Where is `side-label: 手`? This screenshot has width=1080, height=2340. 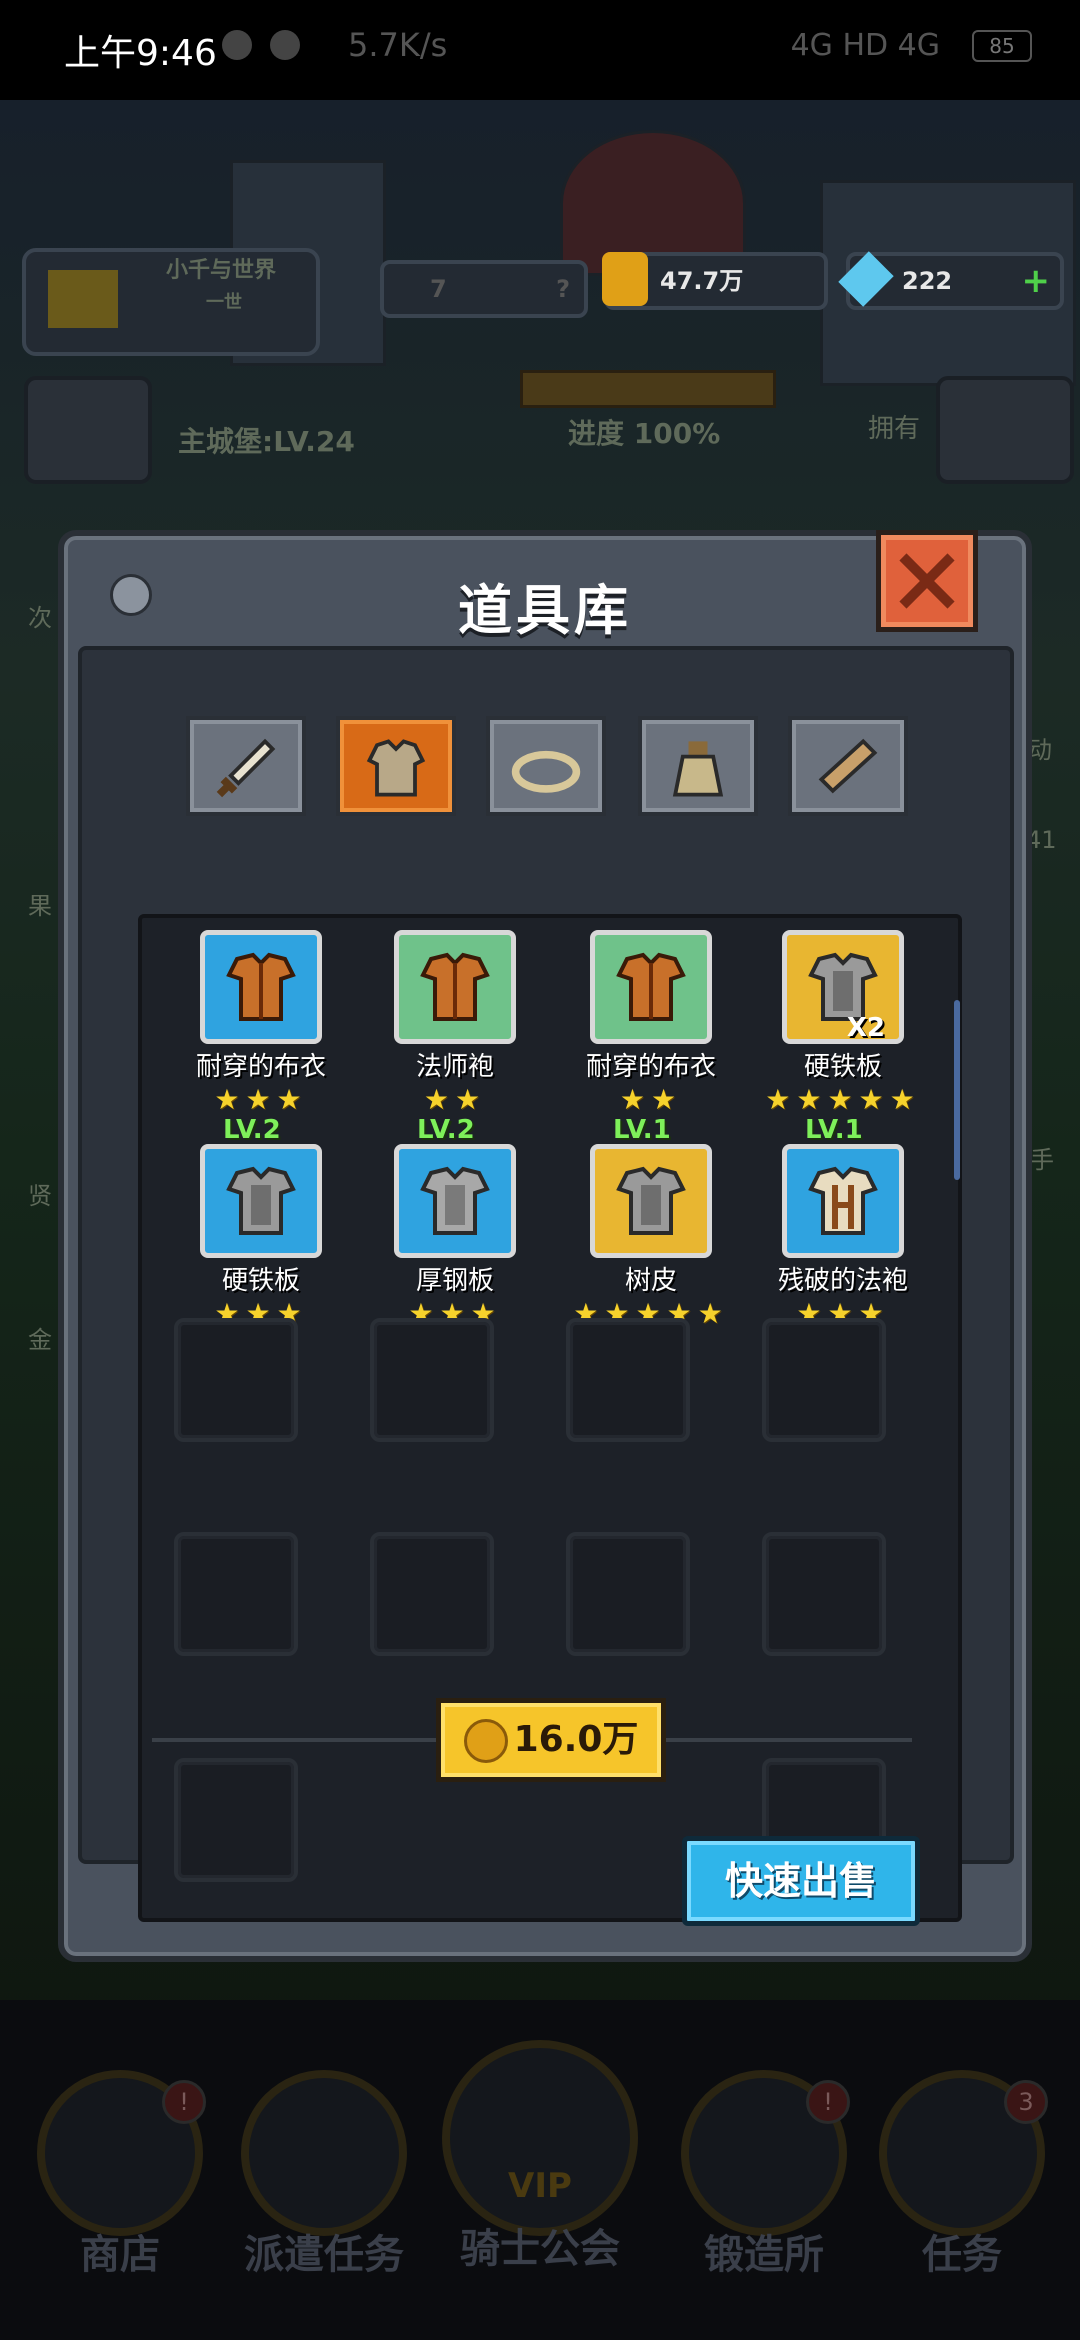
side-label: 手 is located at coordinates (1042, 1160).